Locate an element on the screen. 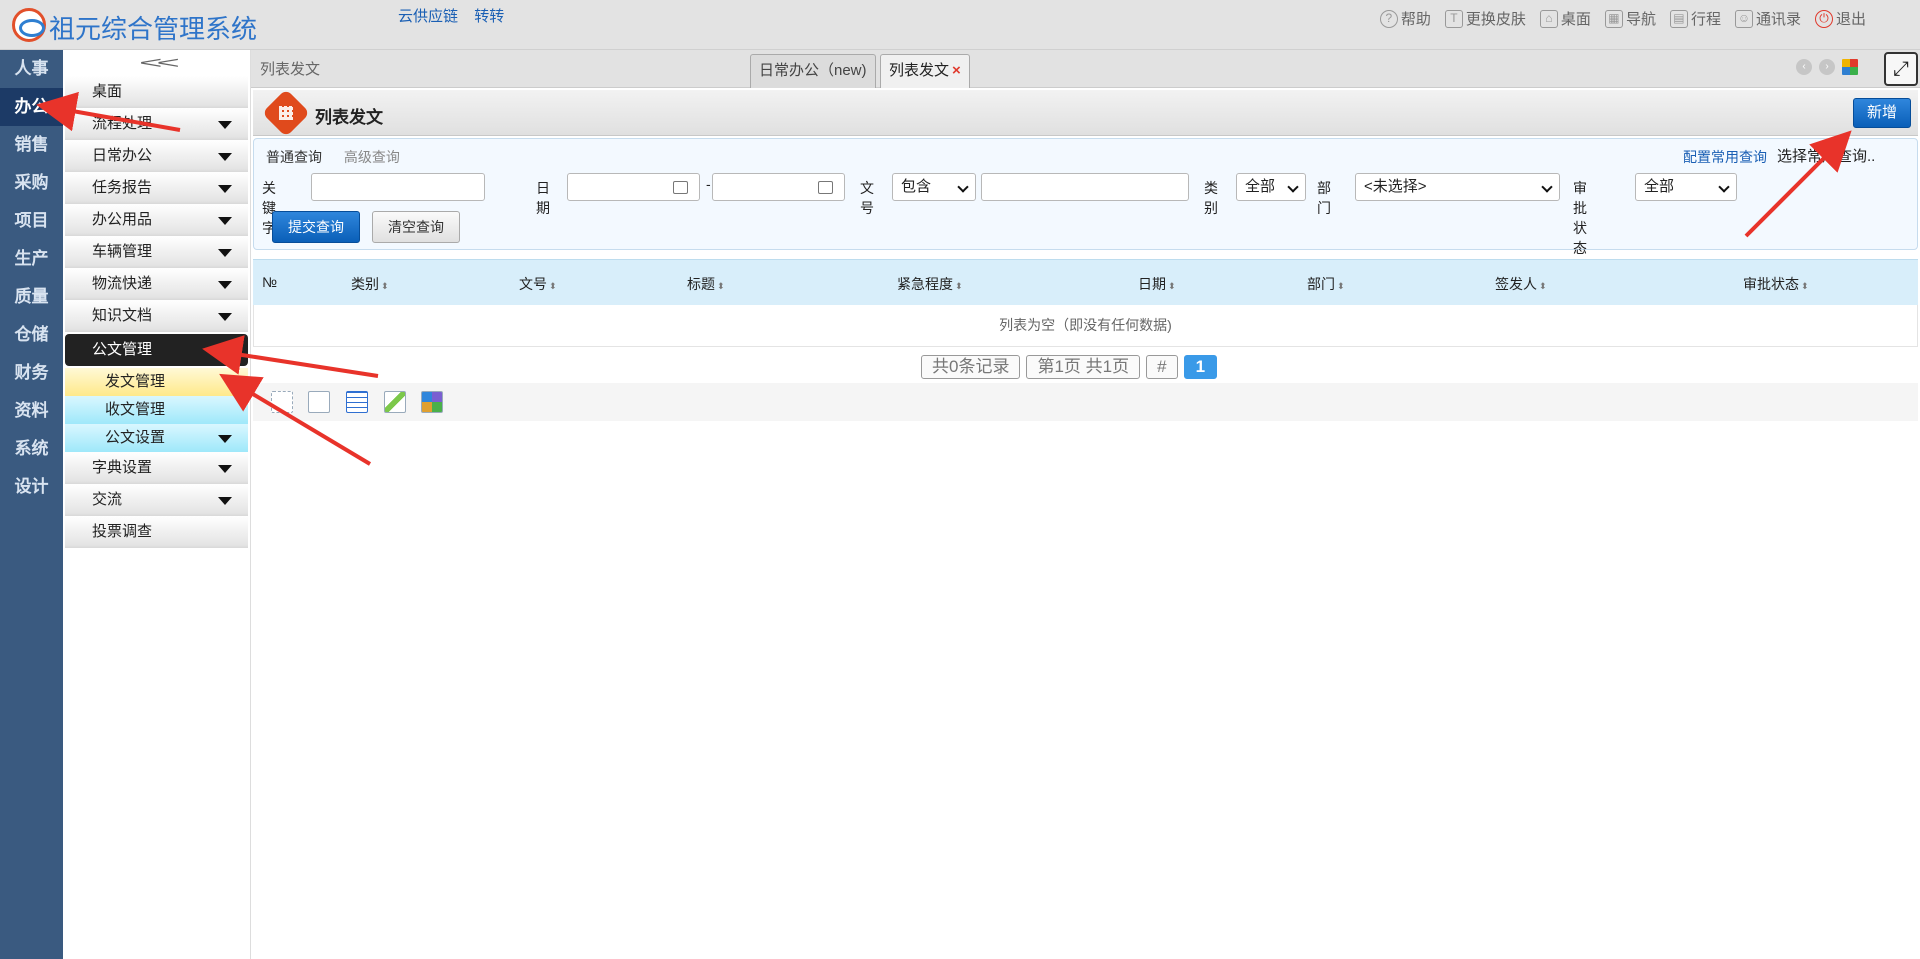 The width and height of the screenshot is (1920, 959). sub-menu-item-label: 知识文档 is located at coordinates (122, 315).